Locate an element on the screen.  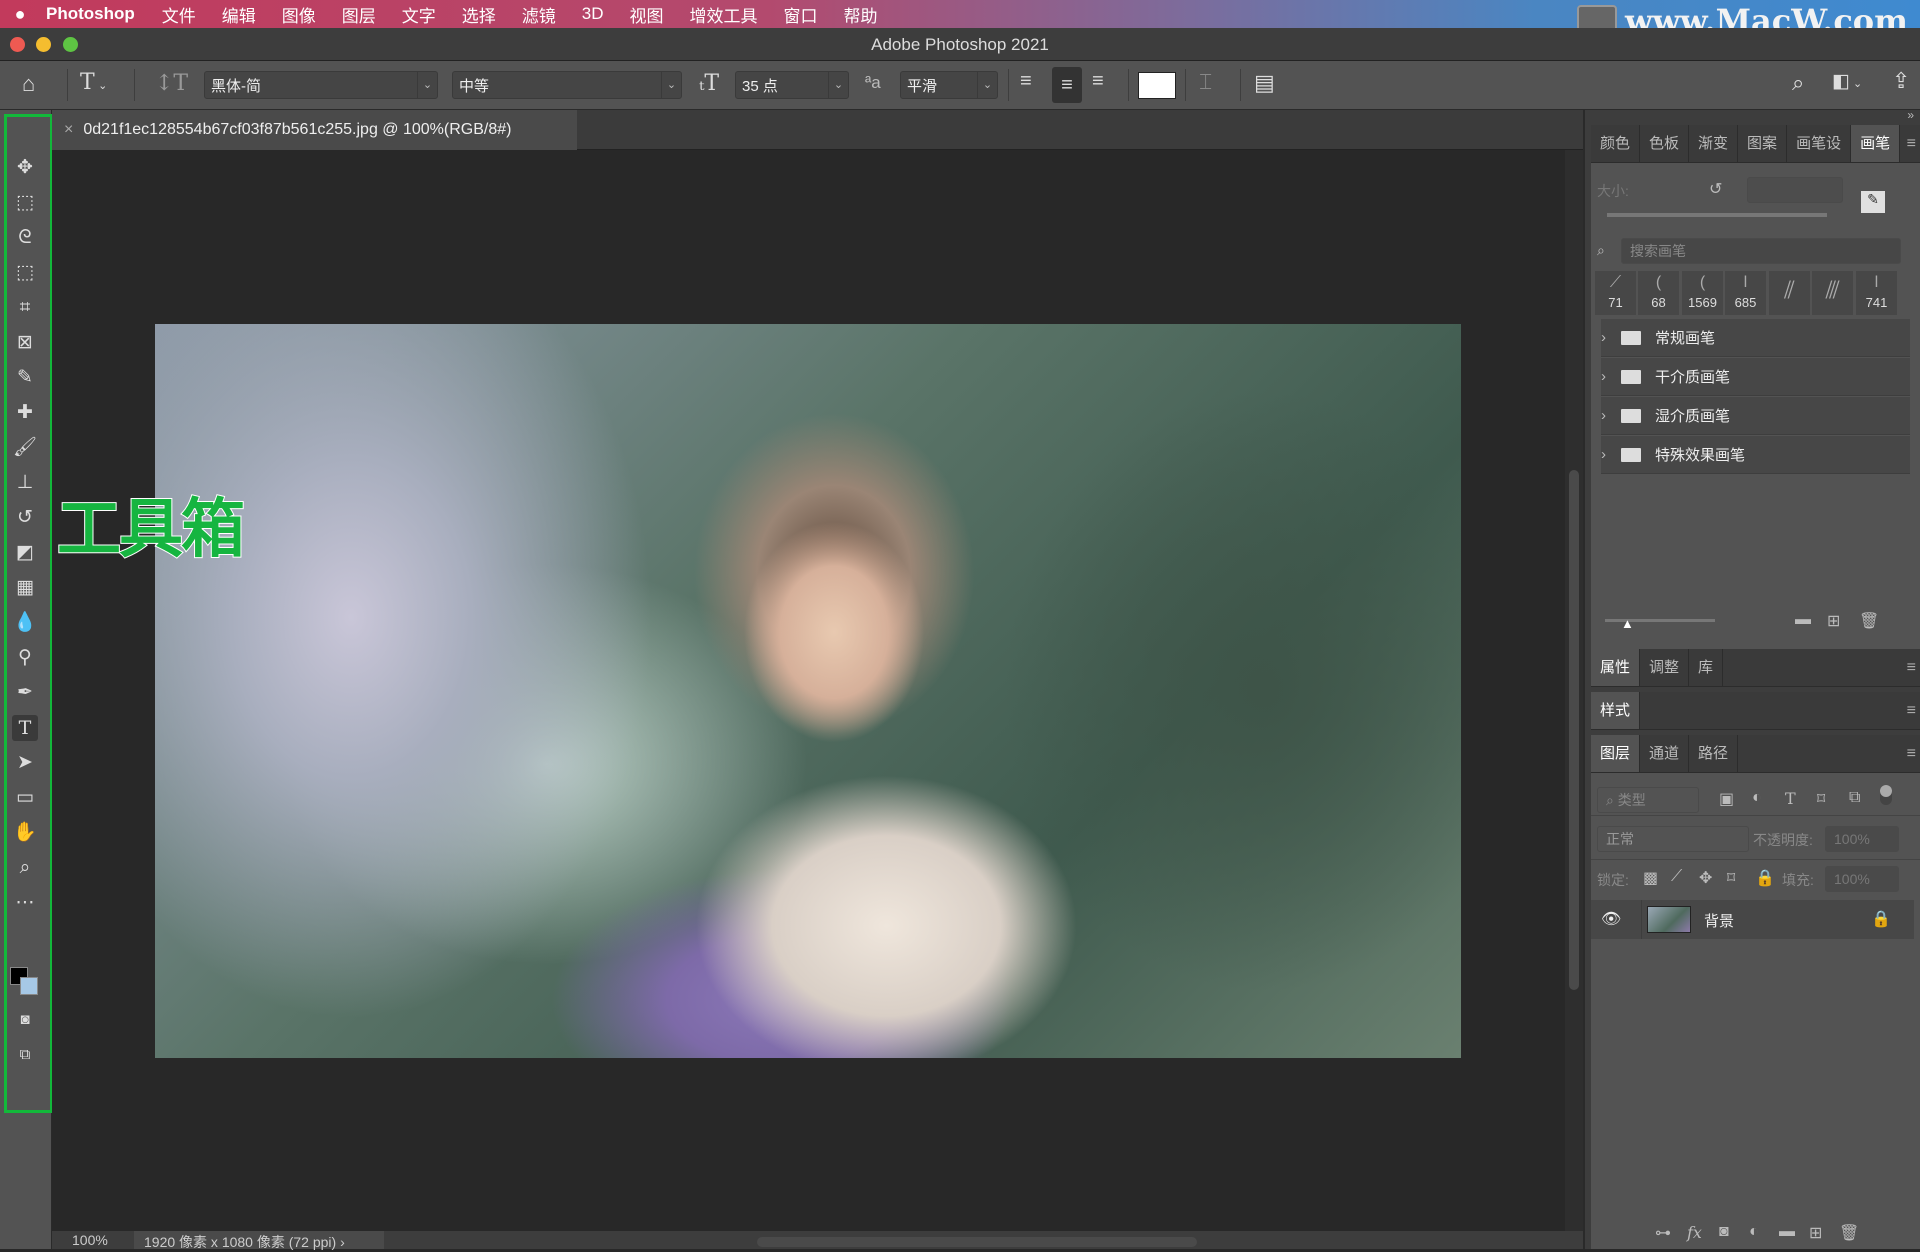
new-brush-icon: ⊞ is located at coordinates (1833, 621).